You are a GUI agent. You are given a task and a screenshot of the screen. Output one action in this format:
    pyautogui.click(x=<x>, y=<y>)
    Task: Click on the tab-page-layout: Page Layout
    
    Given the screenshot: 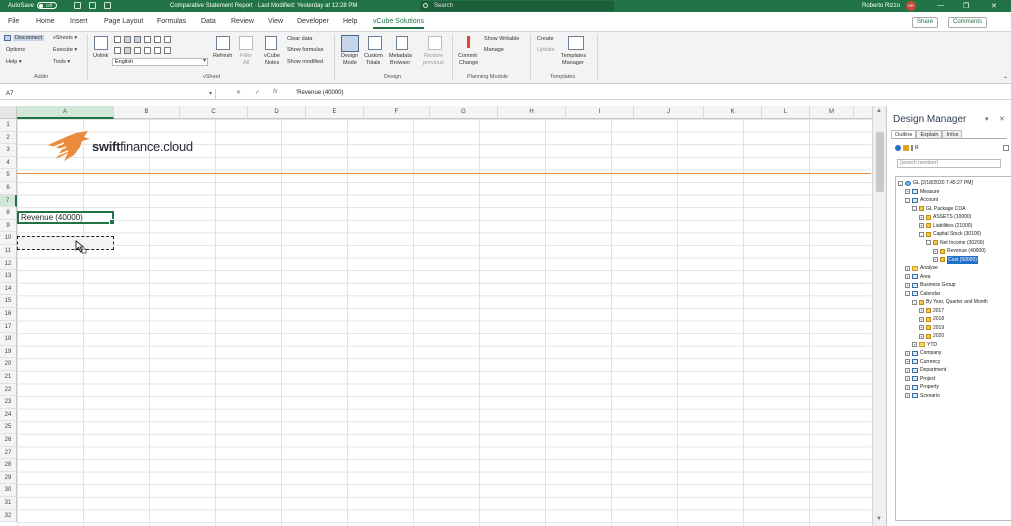 What is the action you would take?
    pyautogui.click(x=123, y=21)
    